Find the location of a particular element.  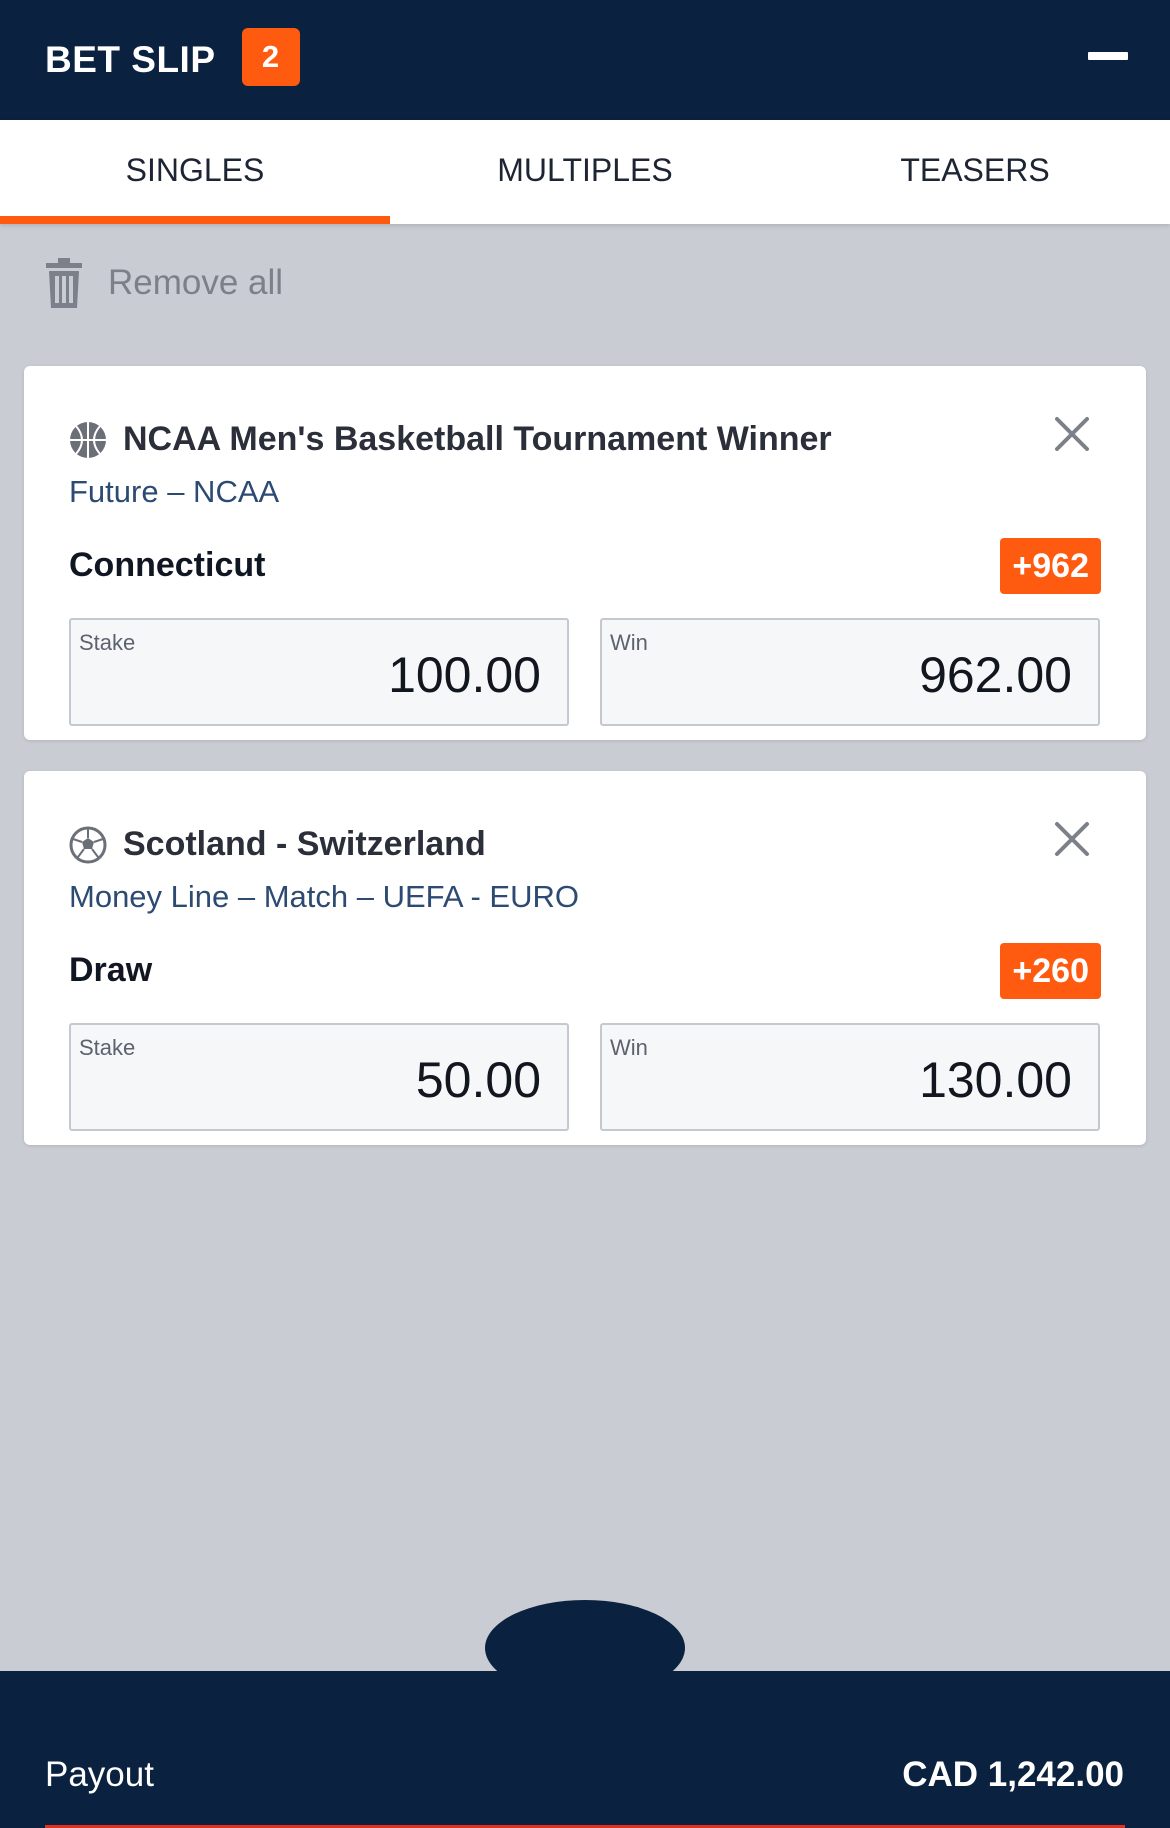

win-input: Win 962.00 is located at coordinates (850, 672).